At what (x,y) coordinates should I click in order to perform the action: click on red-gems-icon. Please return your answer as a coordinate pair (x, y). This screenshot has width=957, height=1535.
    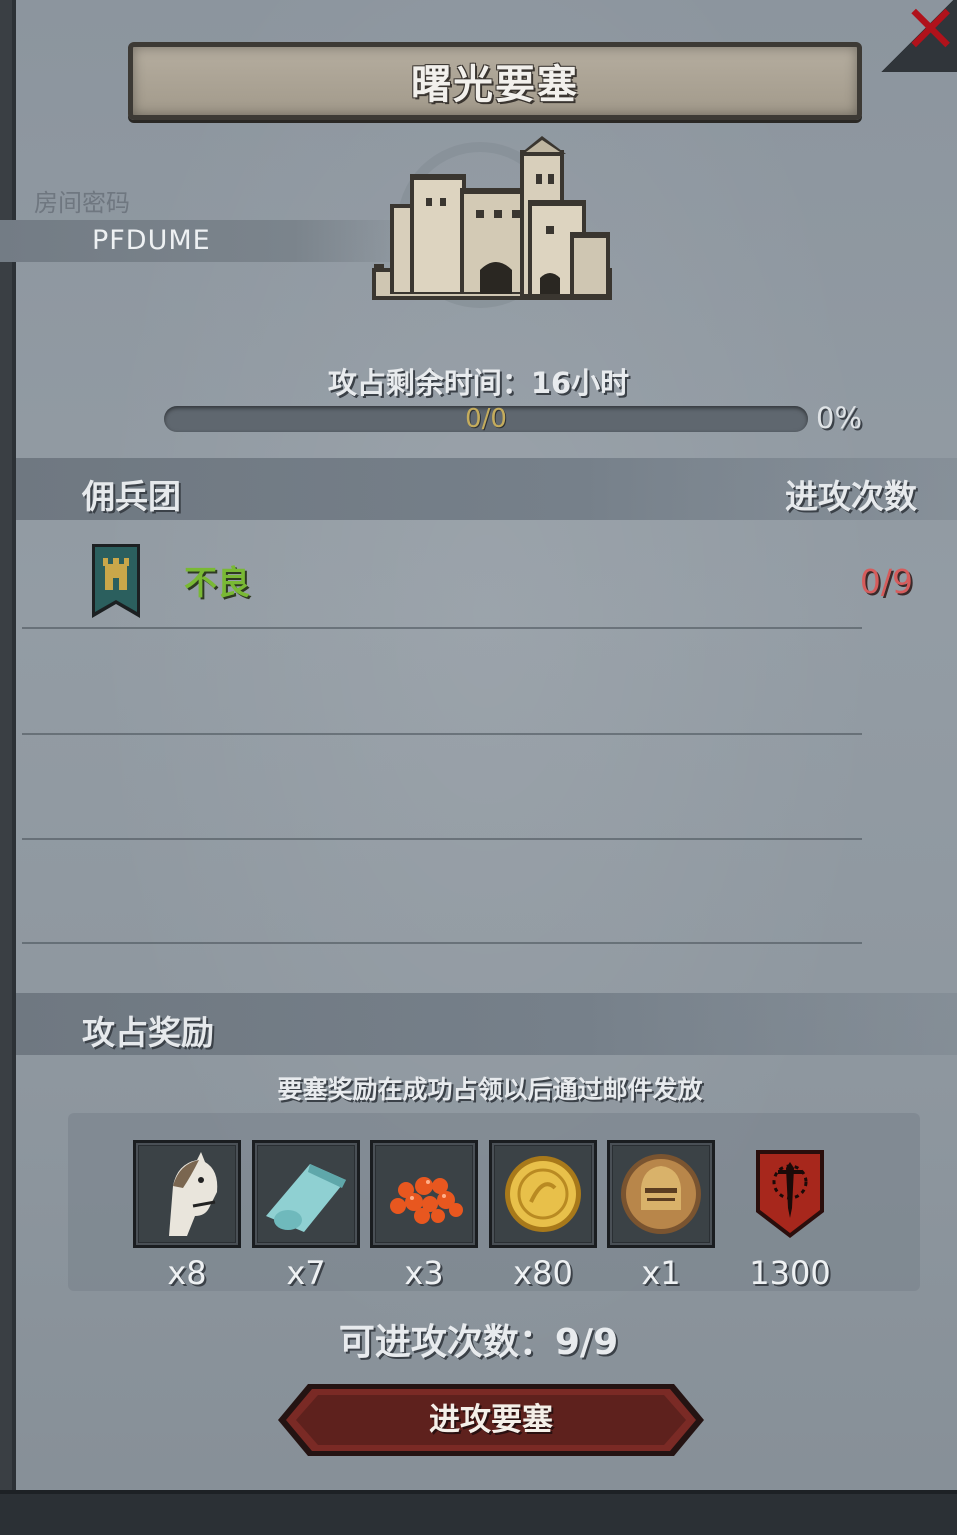
    Looking at the image, I should click on (424, 1194).